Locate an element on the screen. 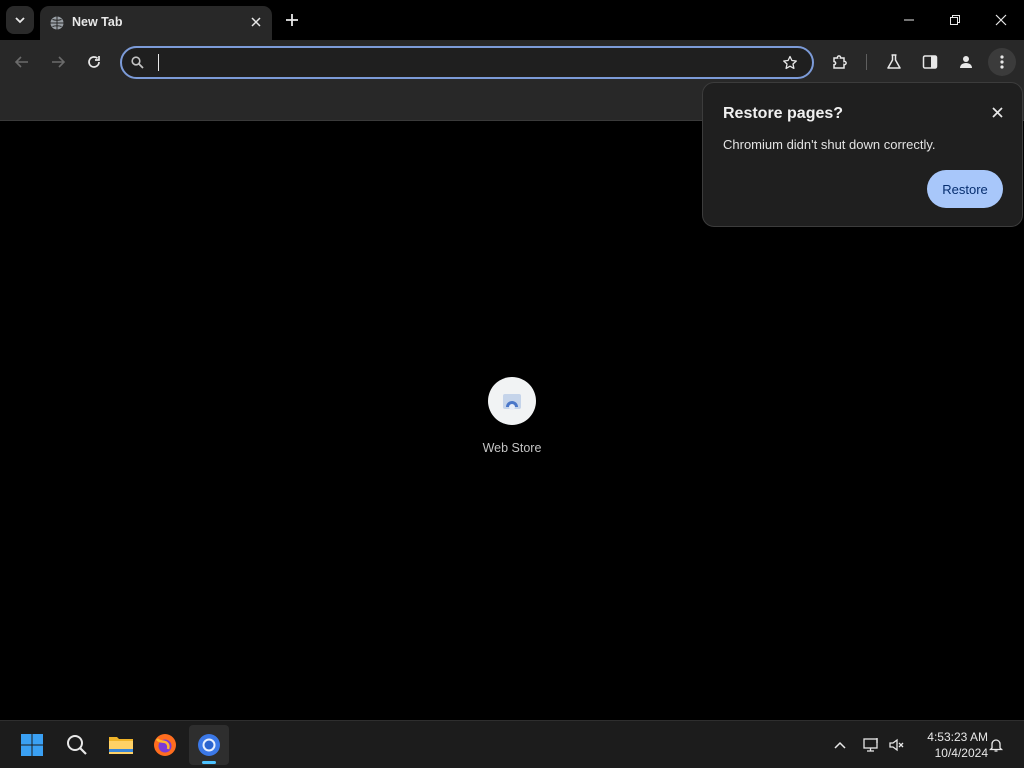 Image resolution: width=1024 pixels, height=768 pixels. clock: 4:53:23 AM 10/4/2024 is located at coordinates (950, 745).